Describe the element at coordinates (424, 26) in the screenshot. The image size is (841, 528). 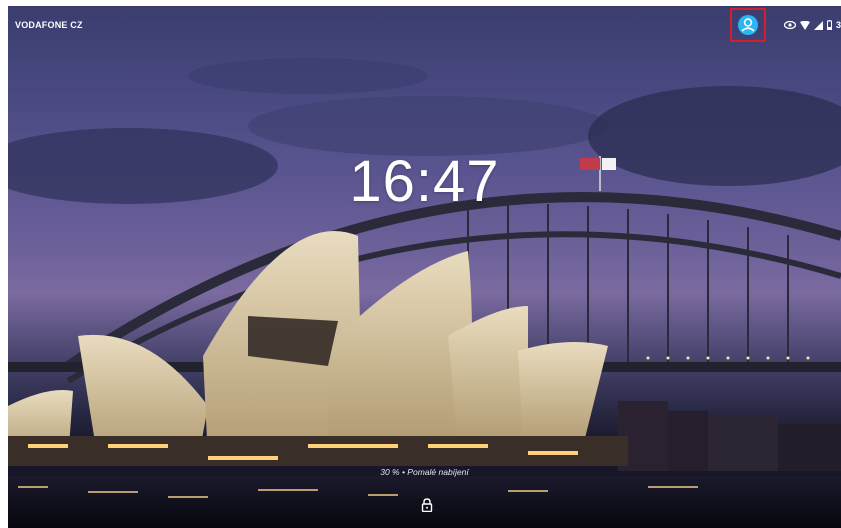
I see `status-bar: VODAFONE CZ 30` at that location.